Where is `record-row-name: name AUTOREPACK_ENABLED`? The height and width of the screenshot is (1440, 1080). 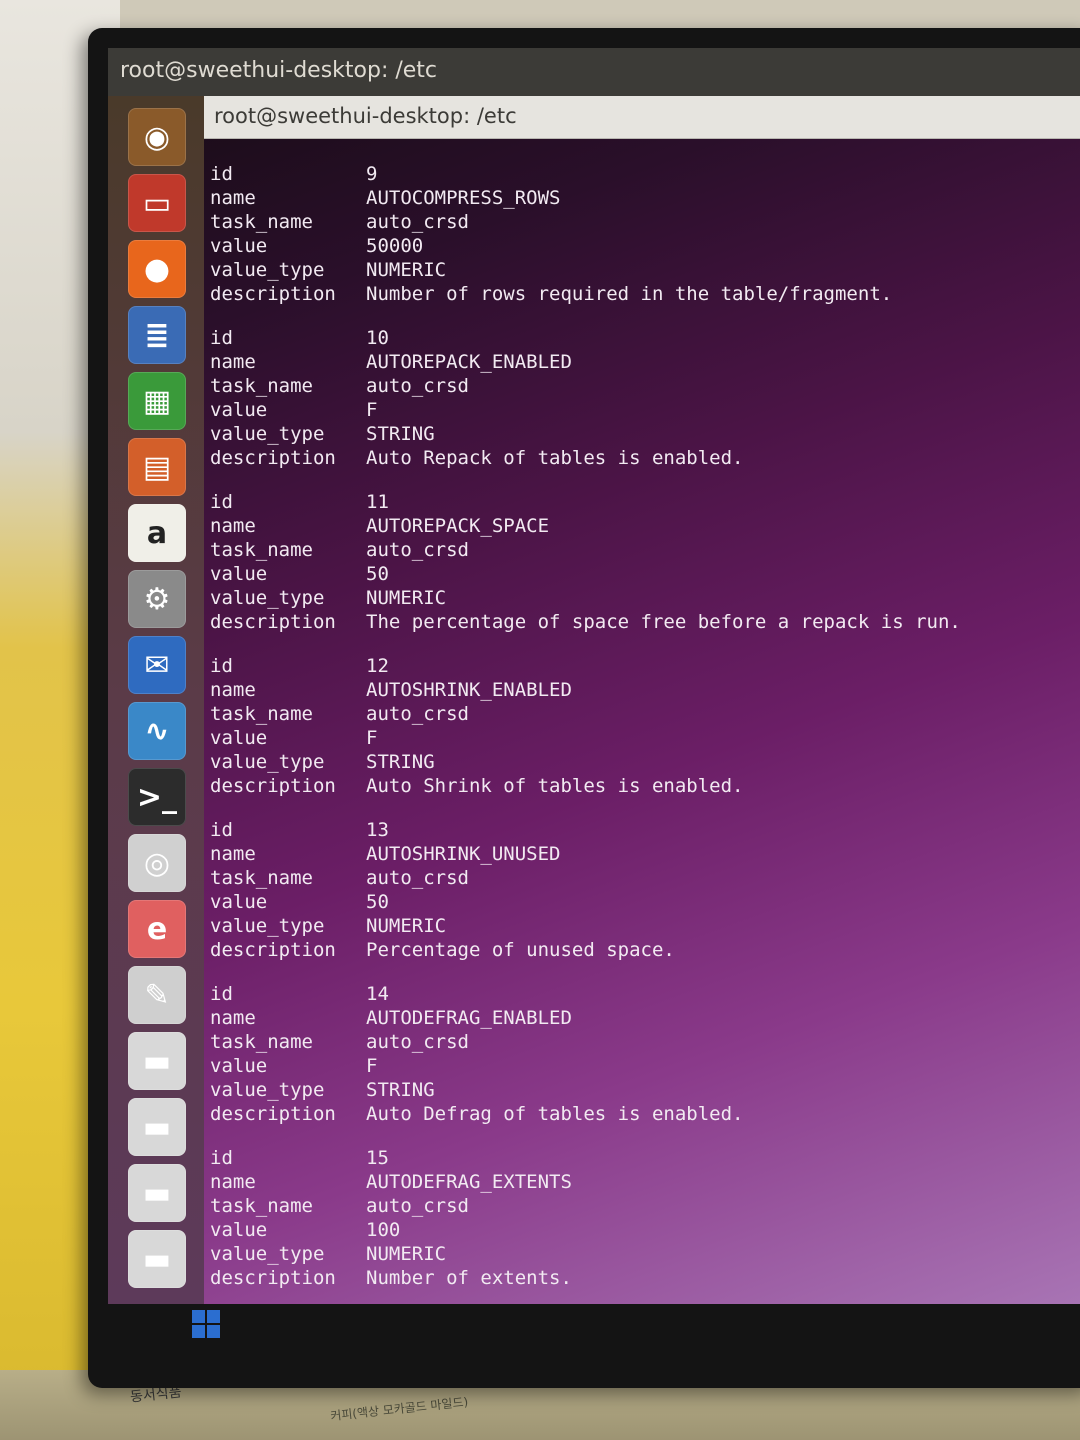
record-row-name: name AUTOREPACK_ENABLED is located at coordinates (640, 362).